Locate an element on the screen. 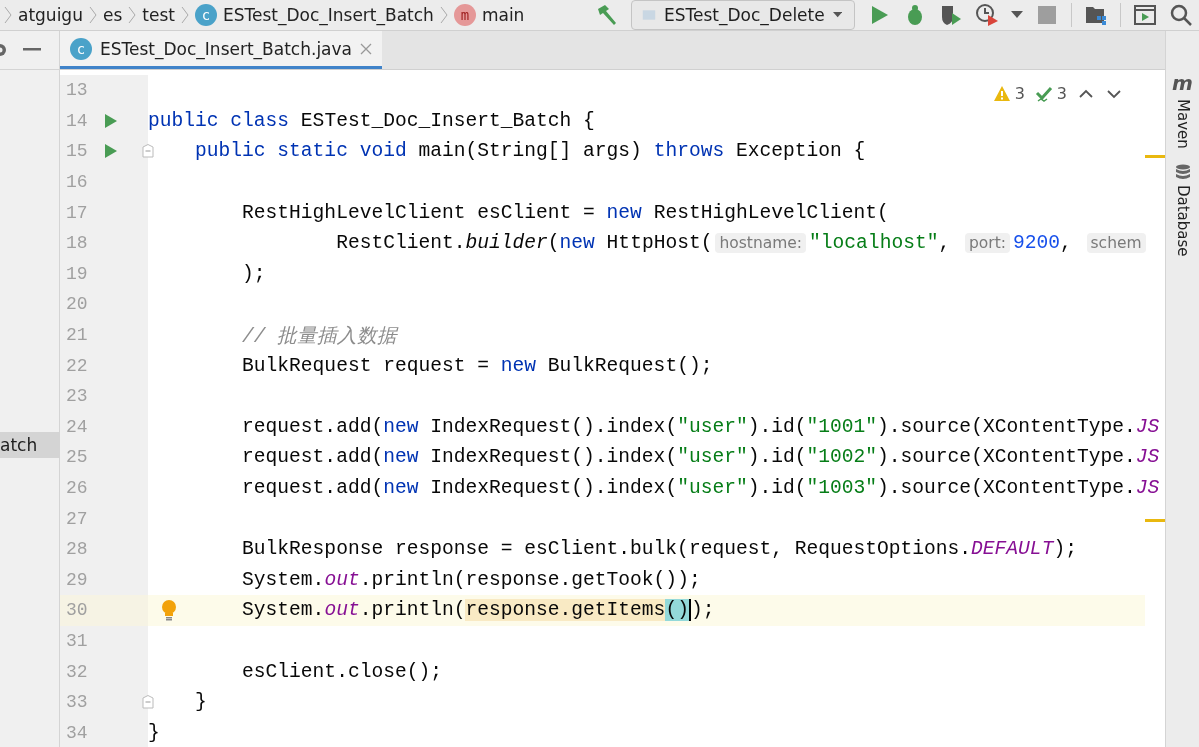 Image resolution: width=1199 pixels, height=747 pixels. code-line: RestHighLevelClient esClient = new RestHighLevelClient( is located at coordinates (565, 212).